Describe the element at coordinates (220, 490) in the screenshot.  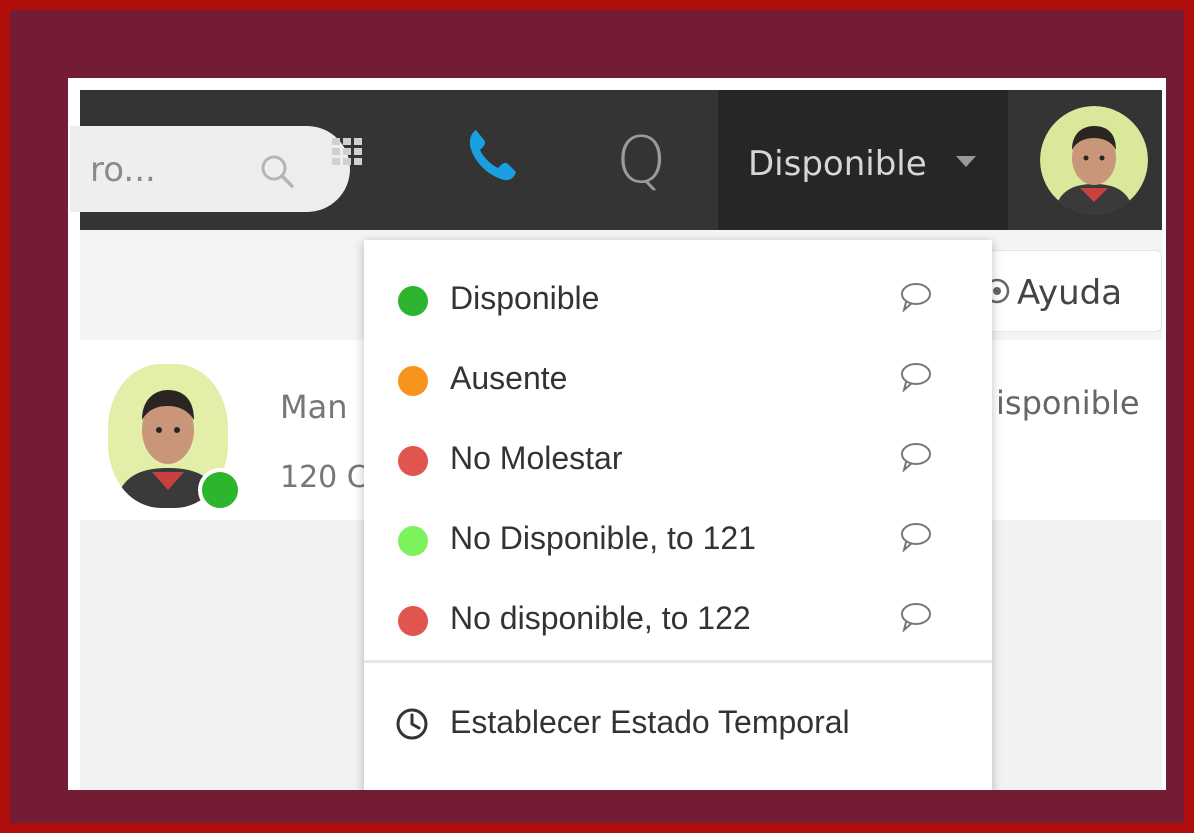
I see `presence-indicator` at that location.